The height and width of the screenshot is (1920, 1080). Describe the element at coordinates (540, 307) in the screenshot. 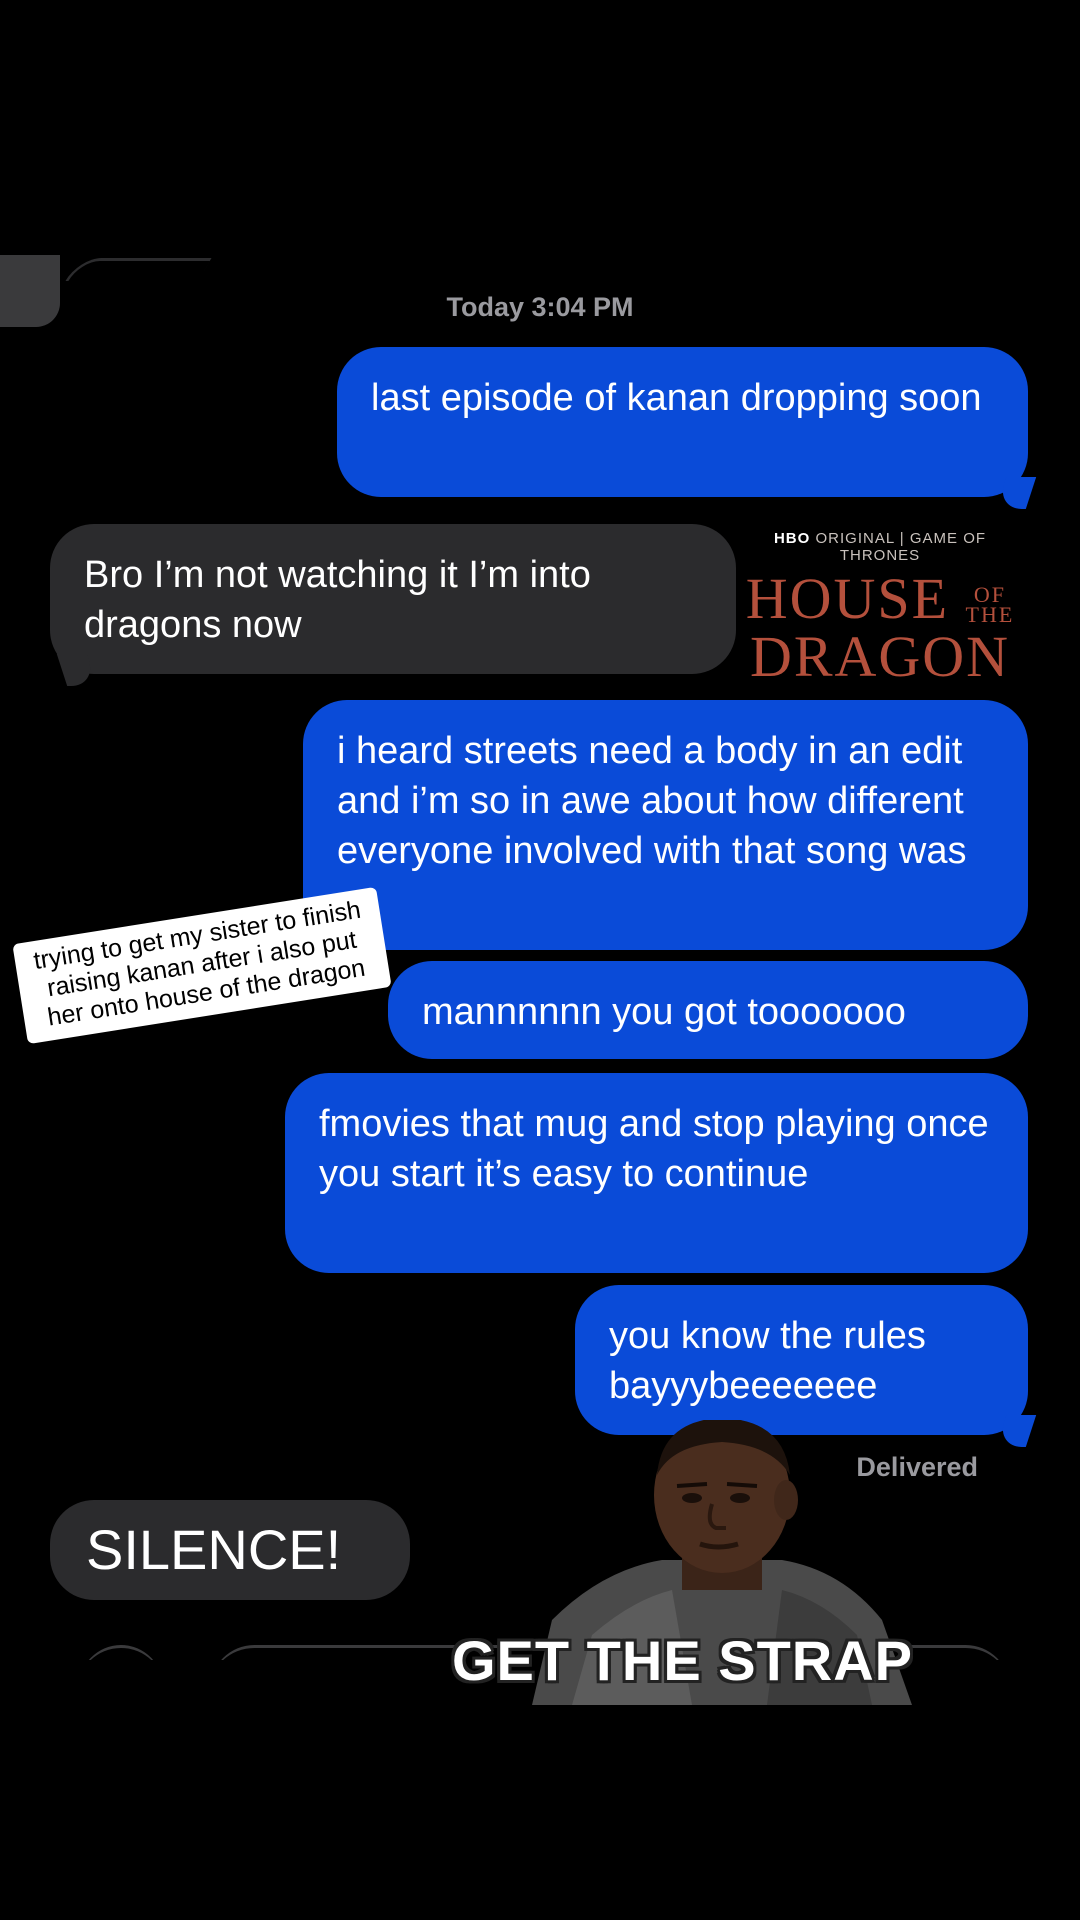

I see `conversation-timestamp: Today 3:04 PM` at that location.